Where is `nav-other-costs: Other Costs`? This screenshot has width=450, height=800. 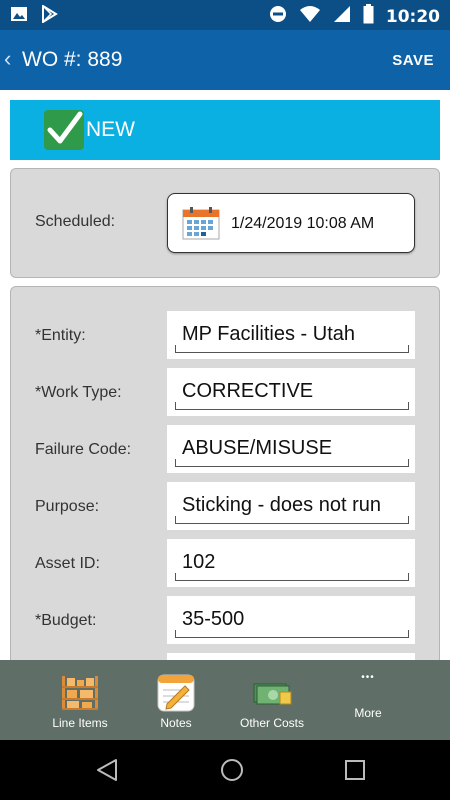 nav-other-costs: Other Costs is located at coordinates (272, 700).